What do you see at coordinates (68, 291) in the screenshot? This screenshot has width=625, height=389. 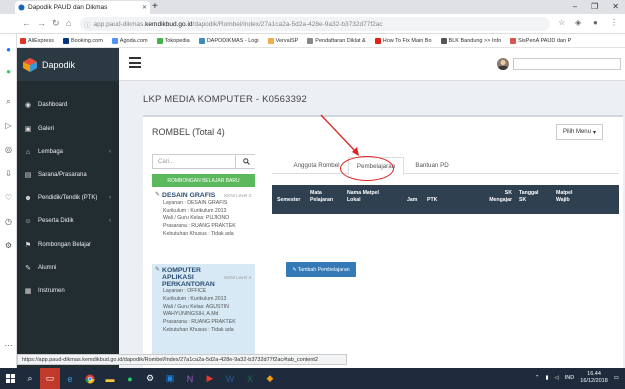 I see `sidebar-item-instrumen: ▦ Instrumen` at bounding box center [68, 291].